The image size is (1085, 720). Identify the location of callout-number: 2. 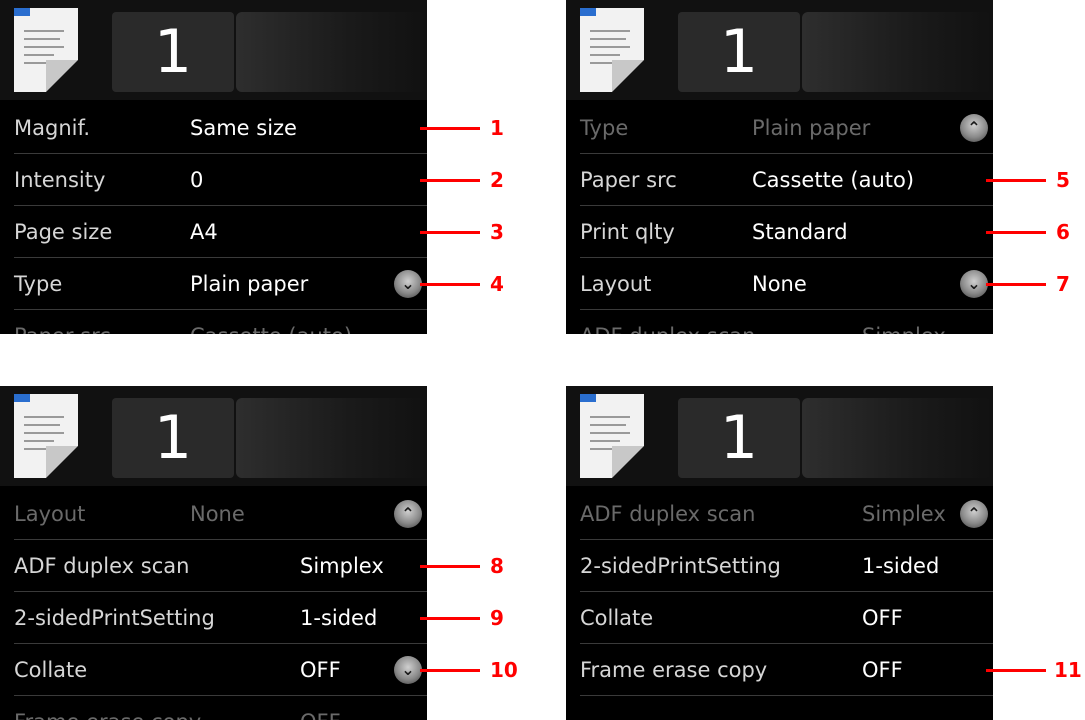
(497, 180).